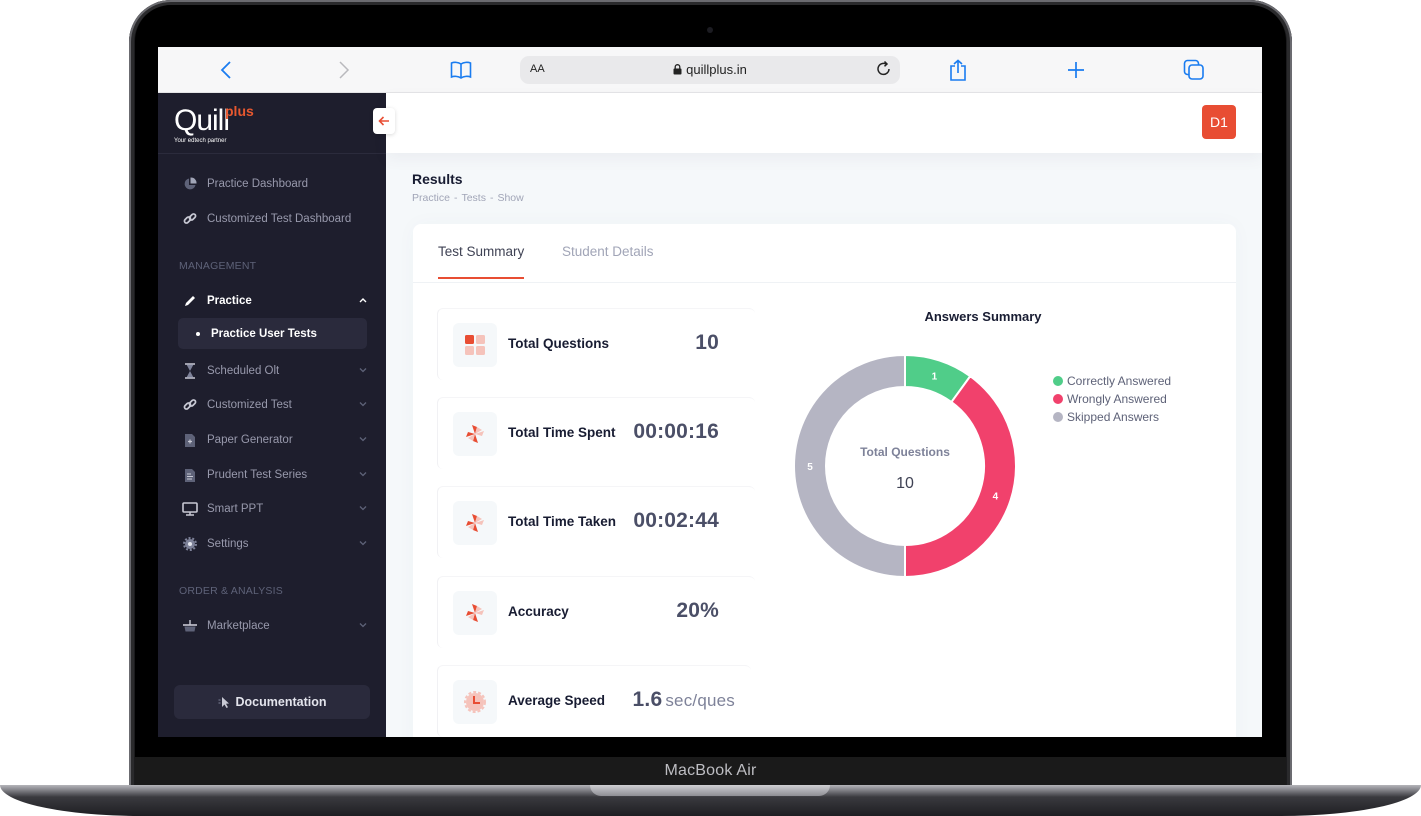  What do you see at coordinates (437, 179) in the screenshot?
I see `page-title: Results` at bounding box center [437, 179].